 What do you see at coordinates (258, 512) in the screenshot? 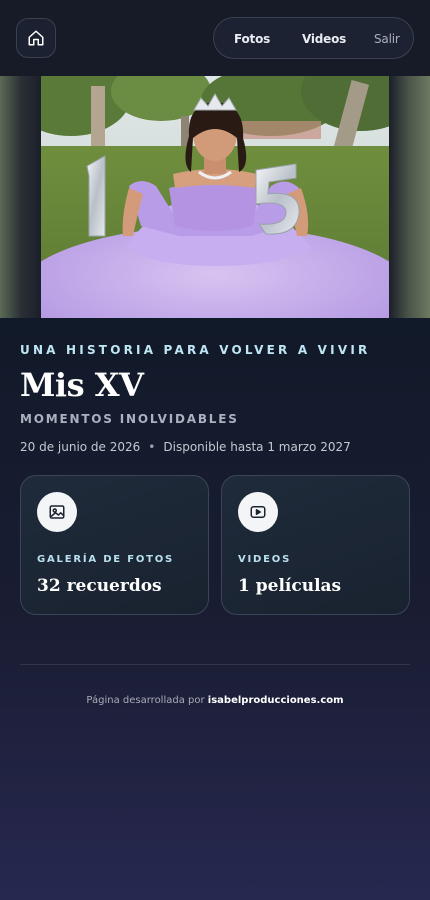
I see `play-icon` at bounding box center [258, 512].